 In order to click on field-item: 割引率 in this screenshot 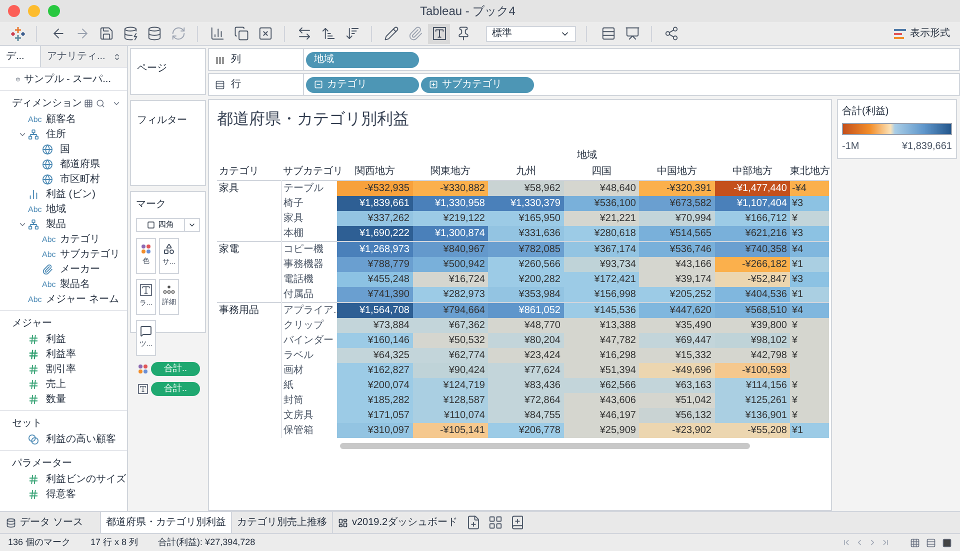, I will do `click(61, 369)`.